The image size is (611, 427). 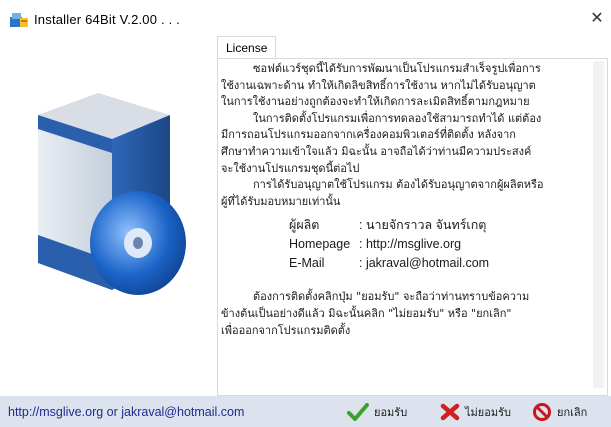 What do you see at coordinates (410, 244) in the screenshot?
I see `homepage-value: : http://msglive.org` at bounding box center [410, 244].